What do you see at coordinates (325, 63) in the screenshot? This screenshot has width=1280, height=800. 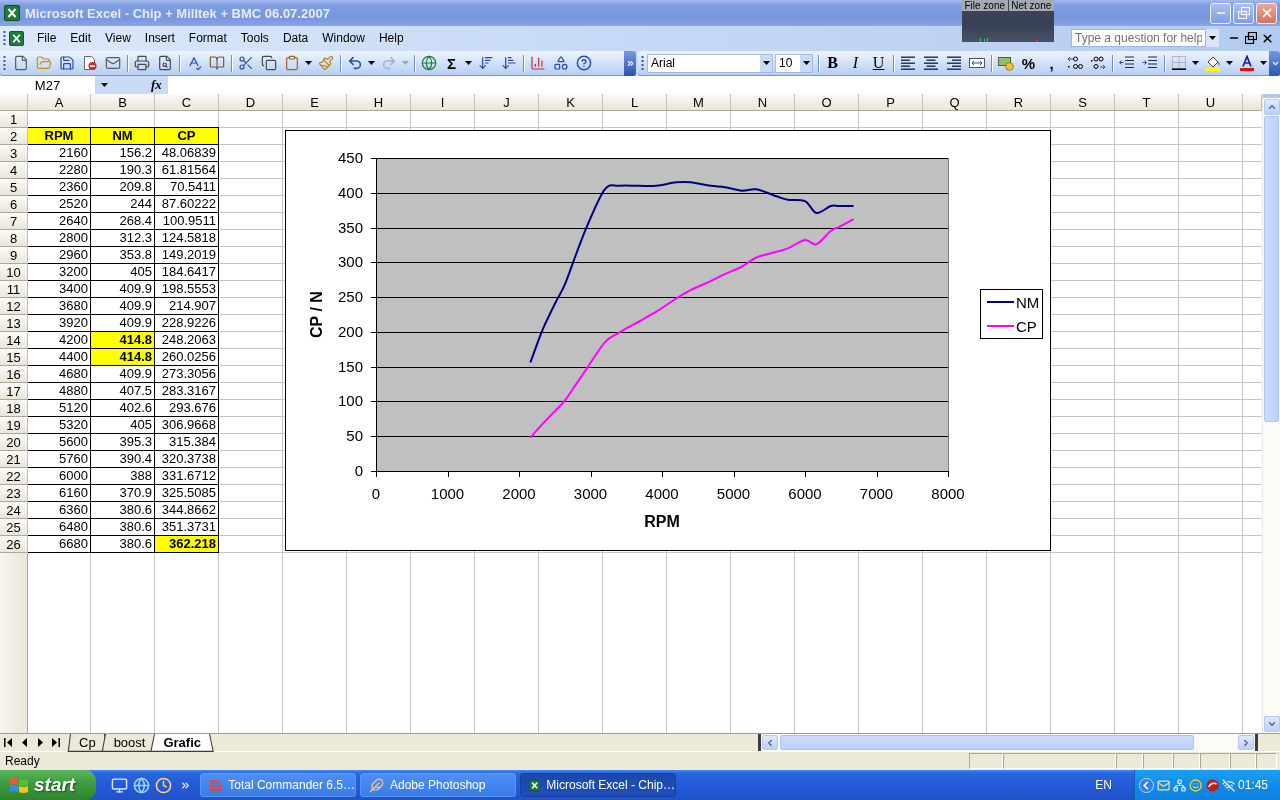 I see `paintbrush-icon` at bounding box center [325, 63].